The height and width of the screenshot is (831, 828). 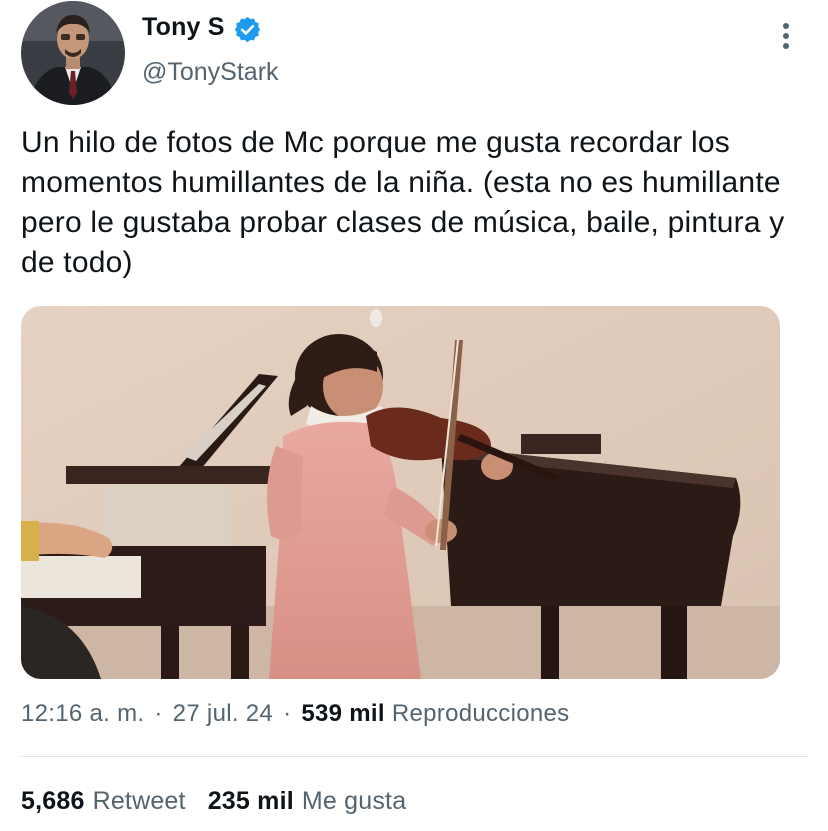 I want to click on retweets-stat: 5,686 Retweet, so click(x=103, y=801).